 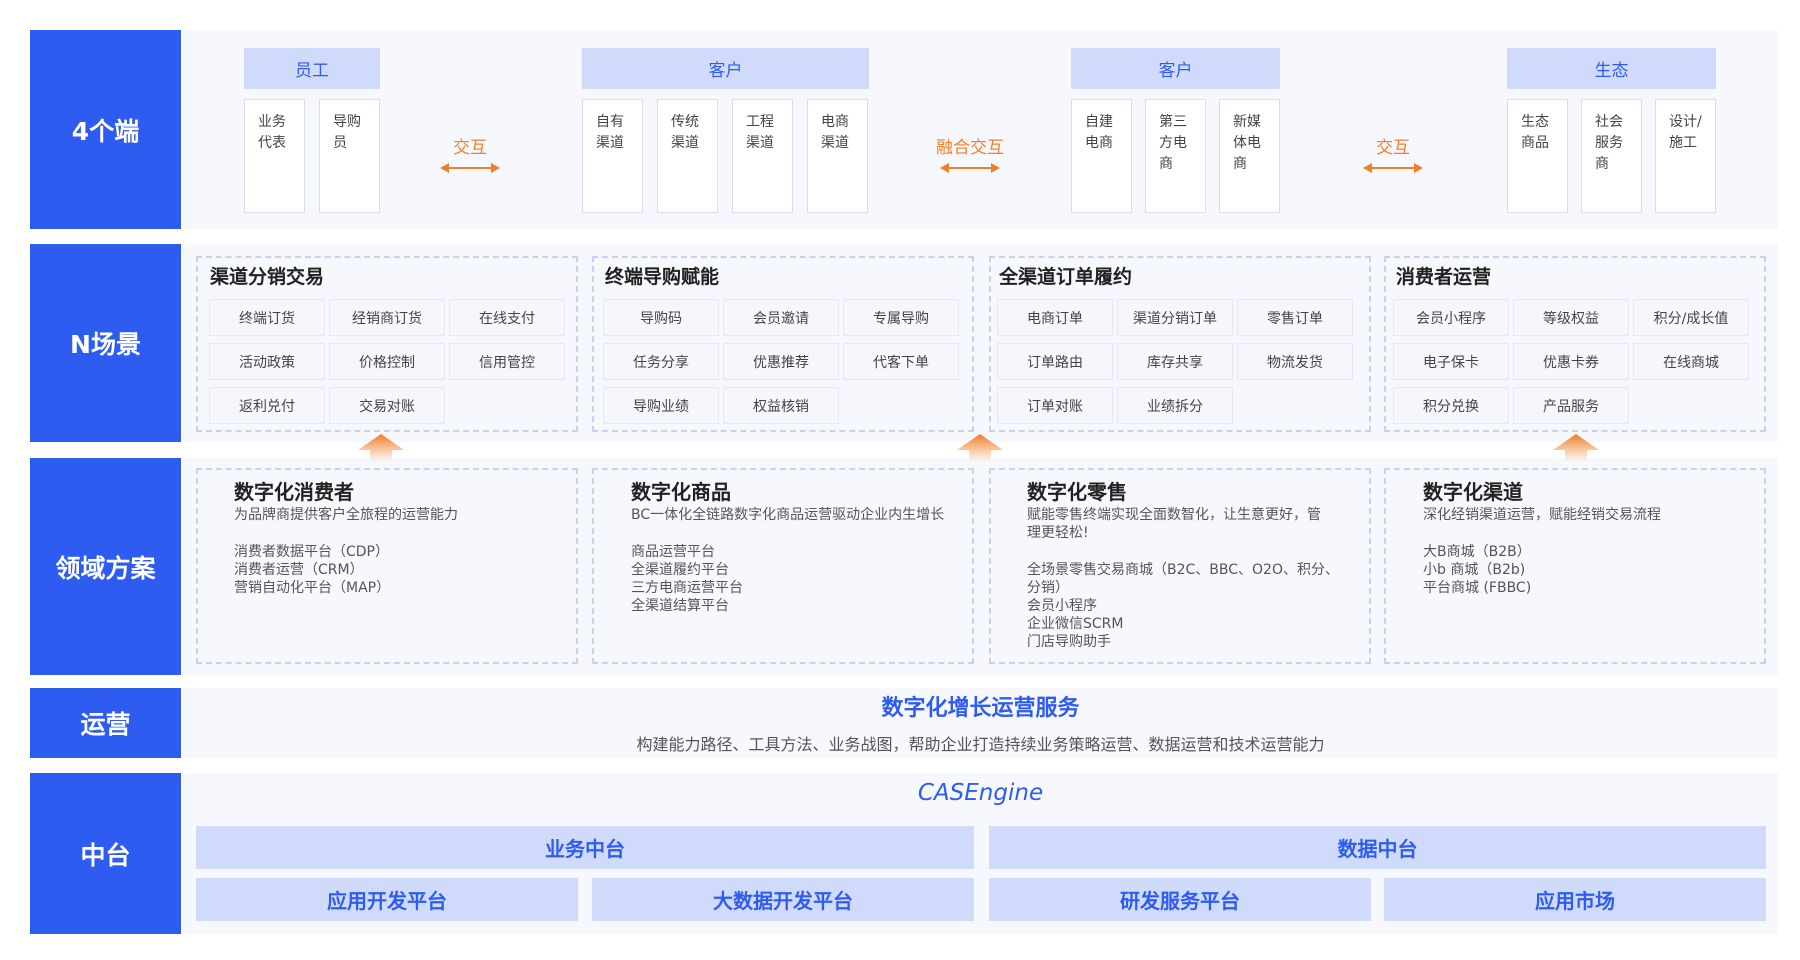 What do you see at coordinates (901, 361) in the screenshot?
I see `scene-item: 代客下单` at bounding box center [901, 361].